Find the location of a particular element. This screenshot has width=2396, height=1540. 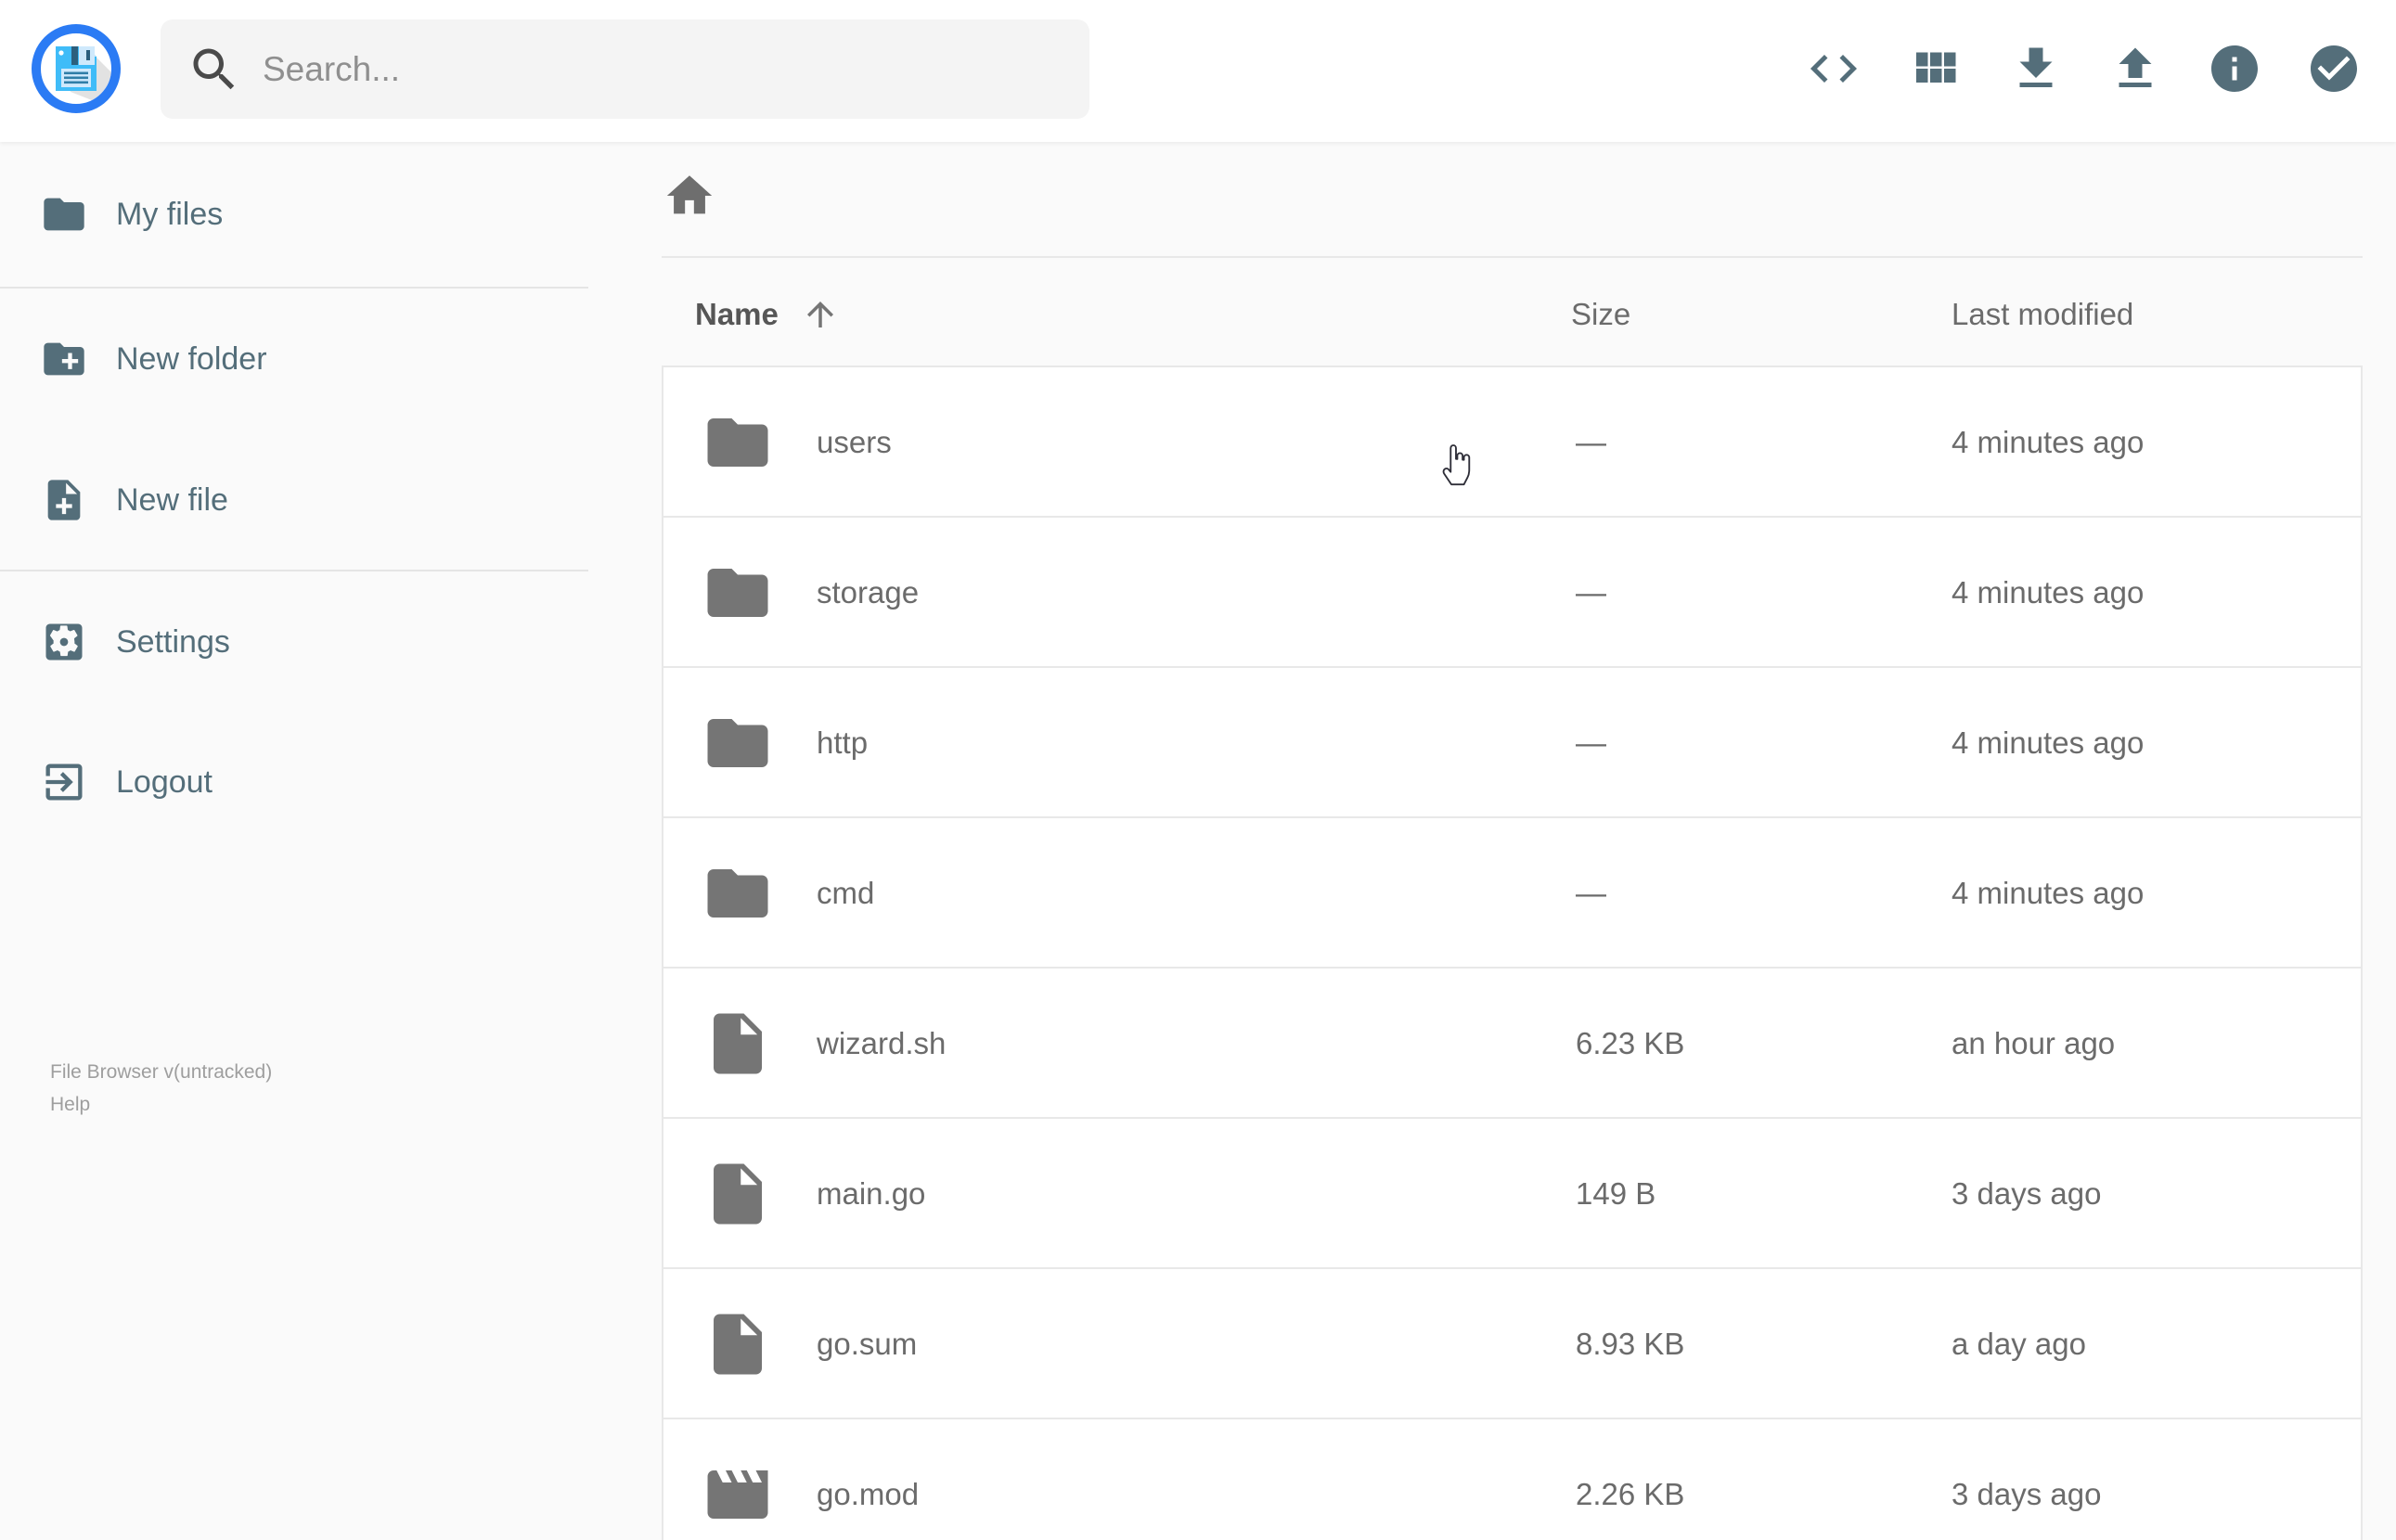

exit-to-app-icon is located at coordinates (64, 782).